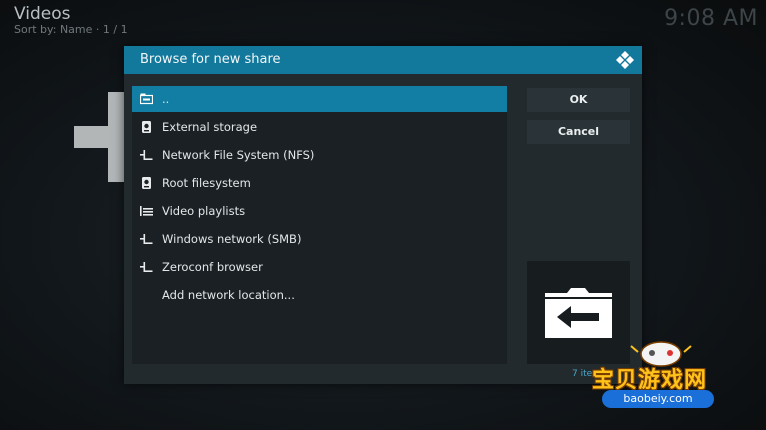  I want to click on list-item-nfs: Network File System (NFS), so click(319, 155).